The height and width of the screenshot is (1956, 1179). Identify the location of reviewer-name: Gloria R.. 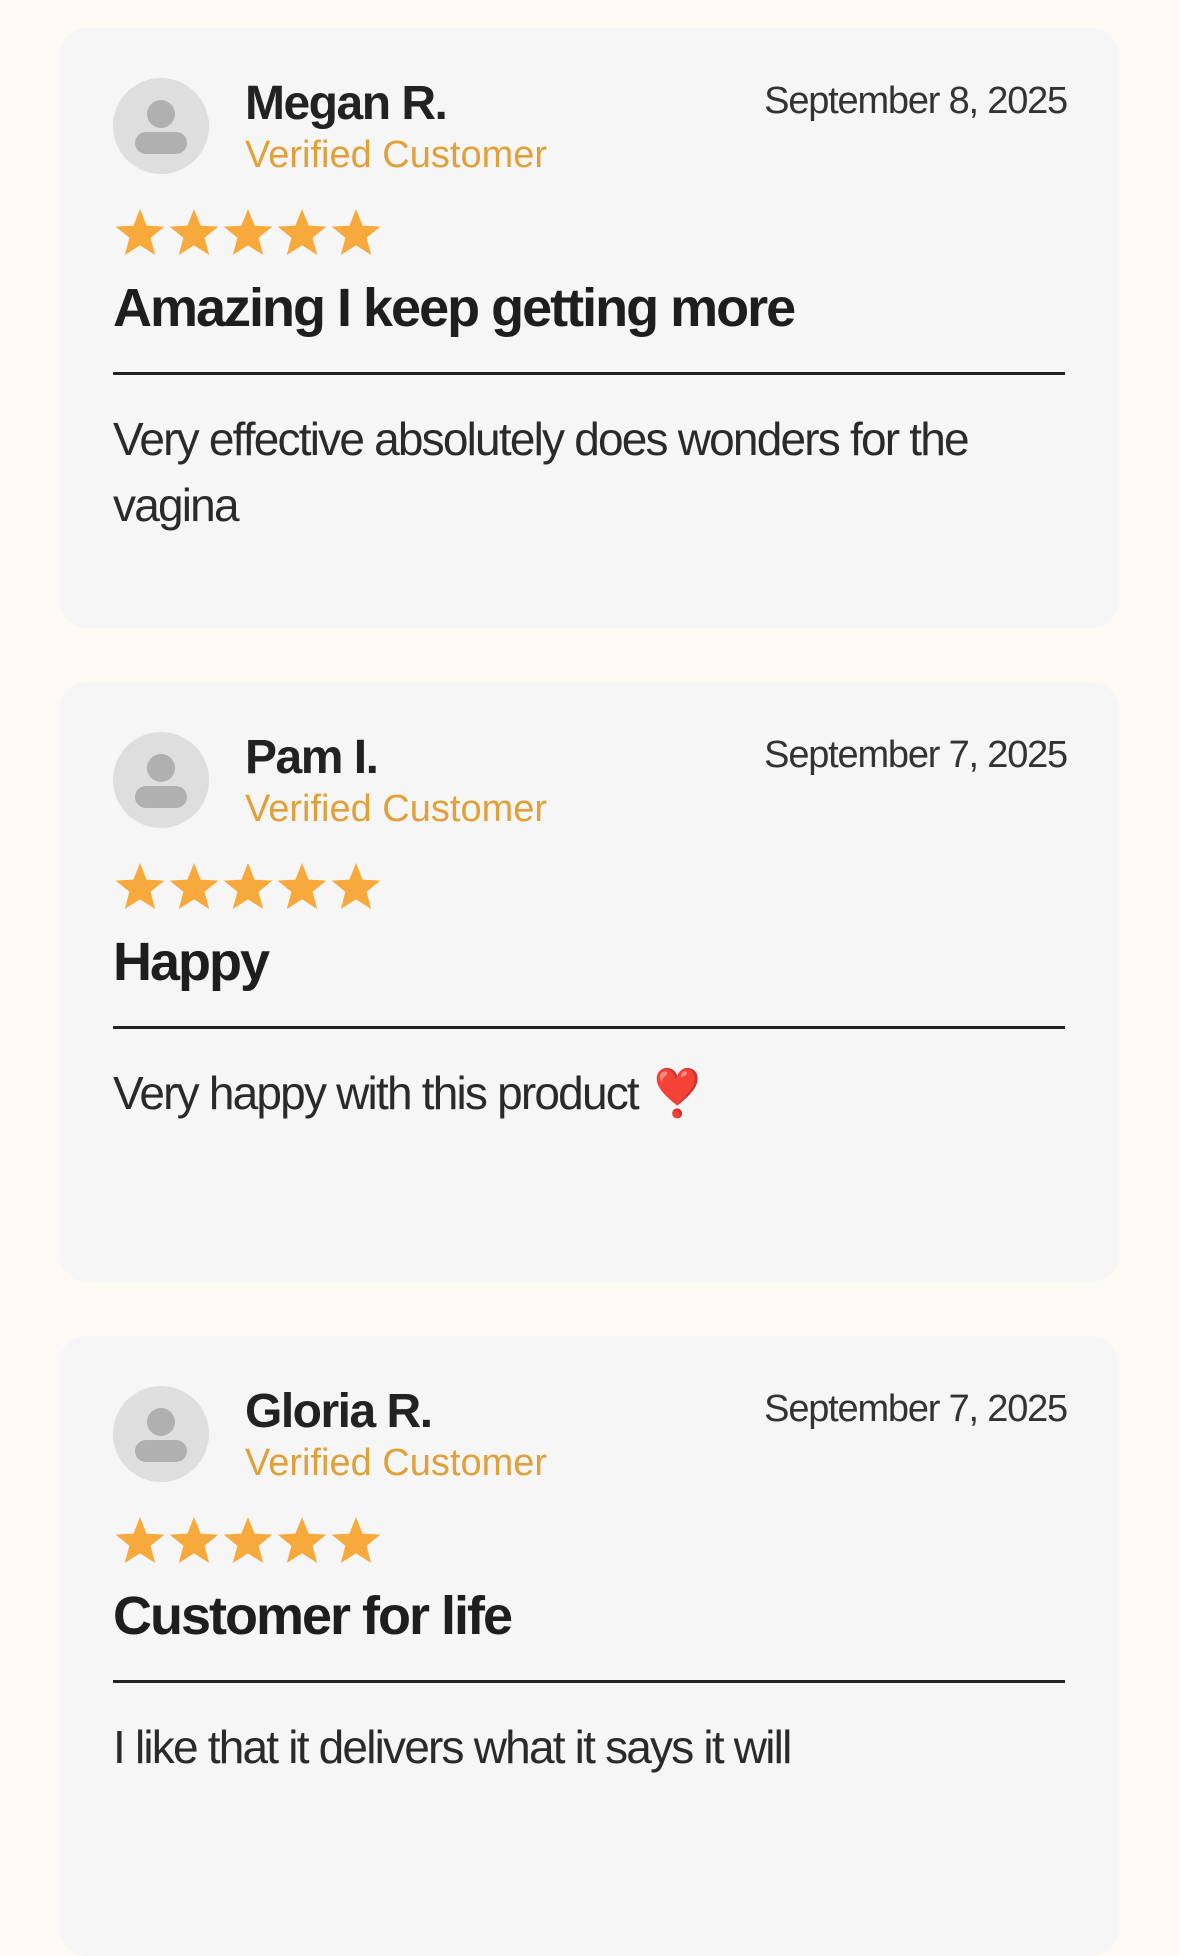
(339, 1411).